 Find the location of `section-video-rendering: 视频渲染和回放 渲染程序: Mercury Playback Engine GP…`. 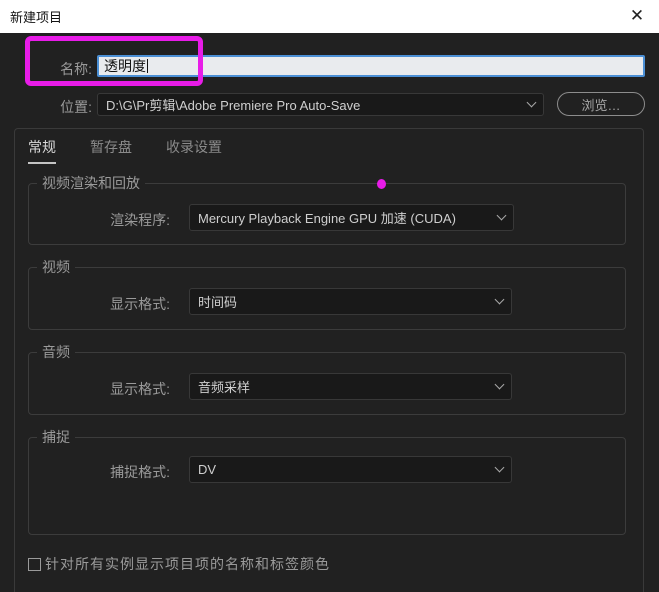

section-video-rendering: 视频渲染和回放 渲染程序: Mercury Playback Engine GP… is located at coordinates (327, 210).